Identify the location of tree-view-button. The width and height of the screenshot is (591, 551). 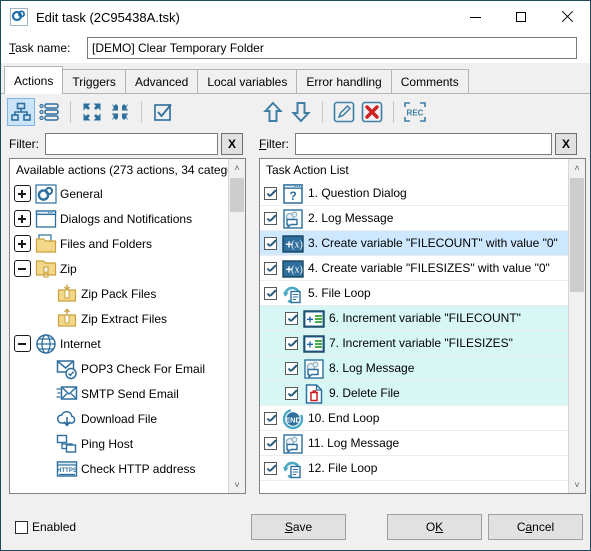
(21, 112).